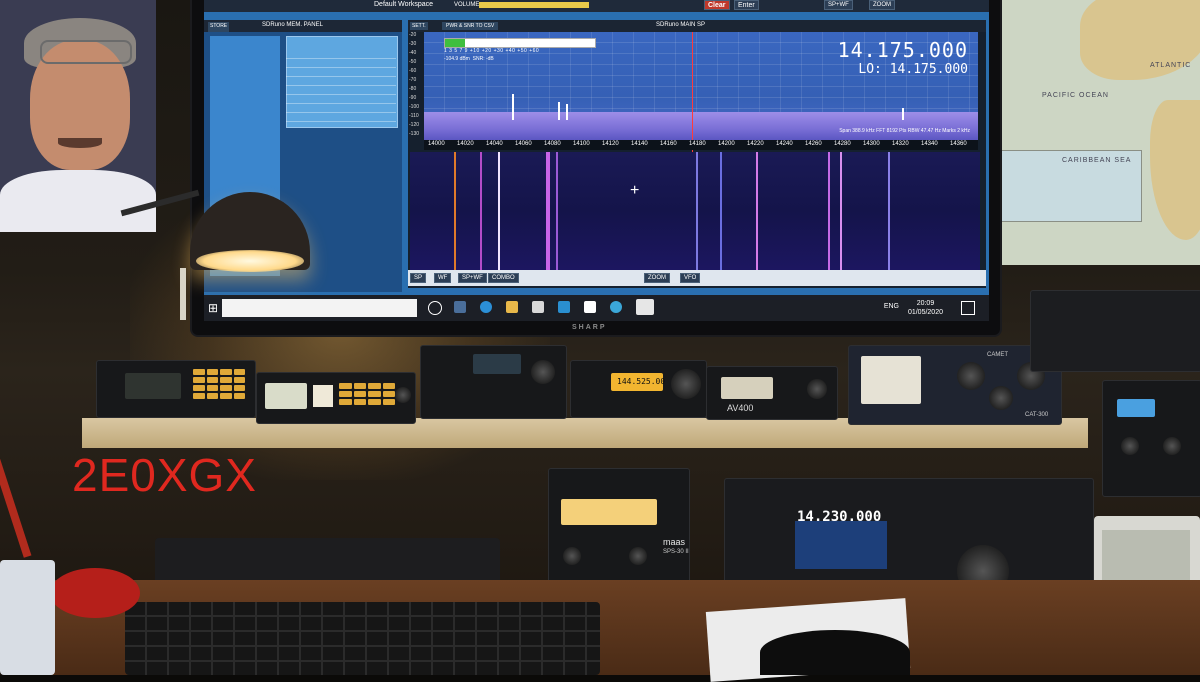  Describe the element at coordinates (925, 308) in the screenshot. I see `taskbar-clock: 20:09 01/05/2020` at that location.